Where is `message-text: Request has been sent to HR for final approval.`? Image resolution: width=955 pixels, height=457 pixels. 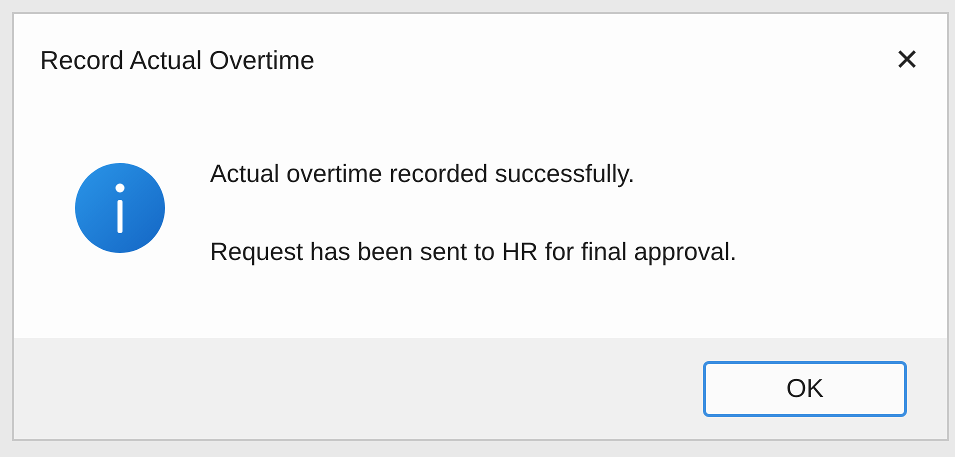 message-text: Request has been sent to HR for final approval. is located at coordinates (473, 252).